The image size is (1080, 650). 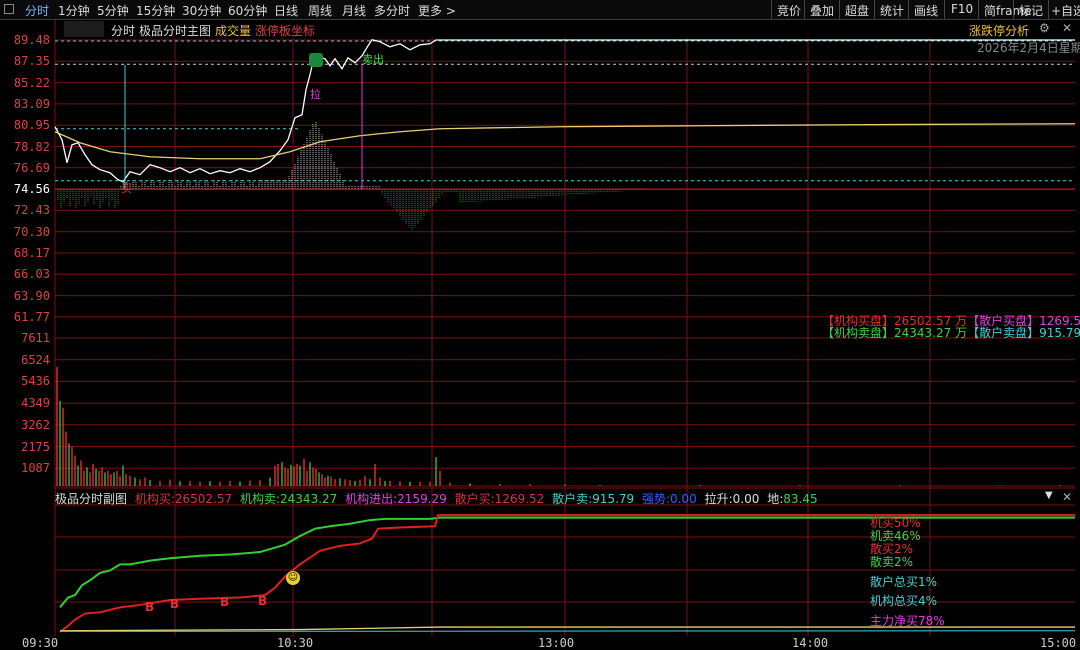 What do you see at coordinates (84, 29) in the screenshot?
I see `stock-name-box` at bounding box center [84, 29].